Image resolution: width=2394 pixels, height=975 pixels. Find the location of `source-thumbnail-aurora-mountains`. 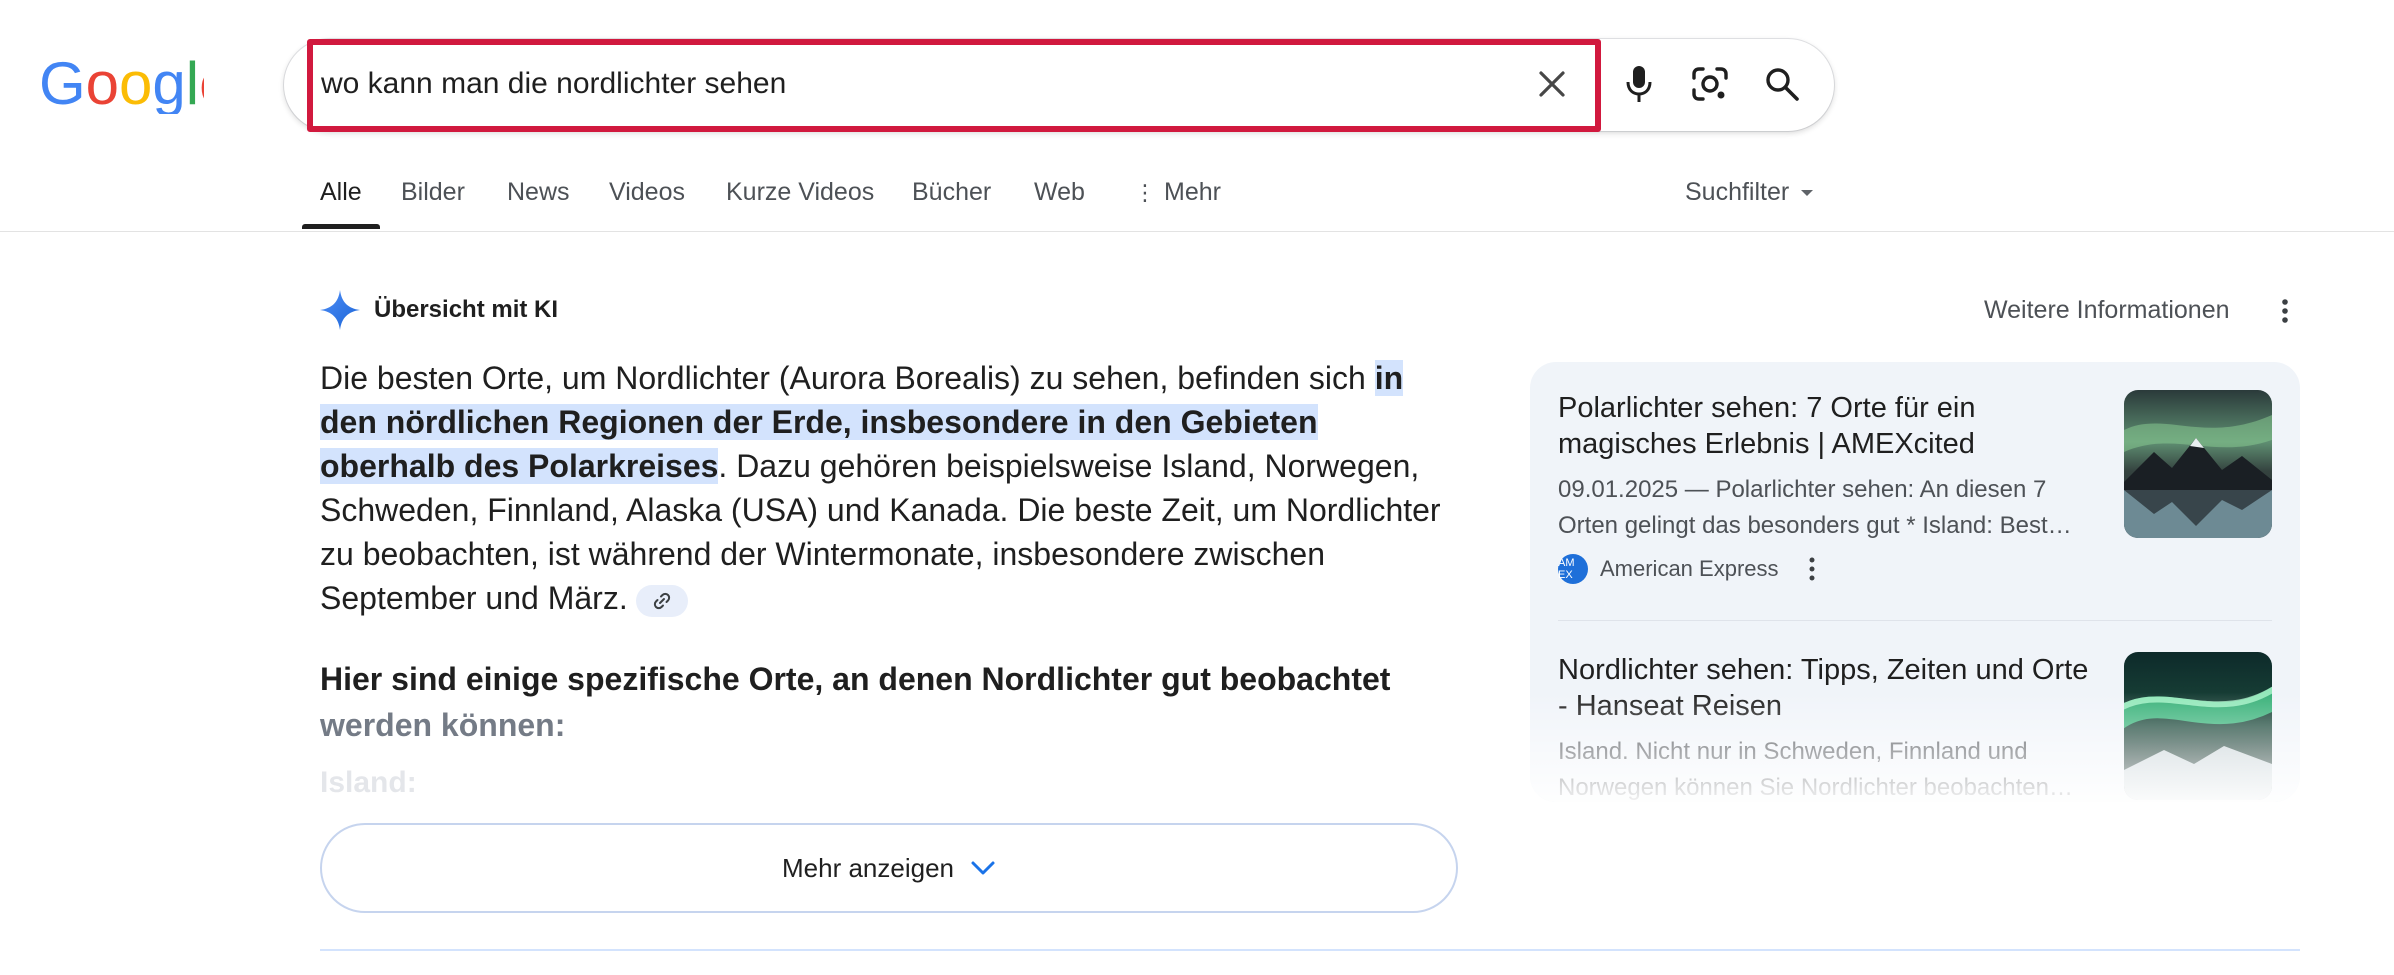

source-thumbnail-aurora-mountains is located at coordinates (2198, 464).